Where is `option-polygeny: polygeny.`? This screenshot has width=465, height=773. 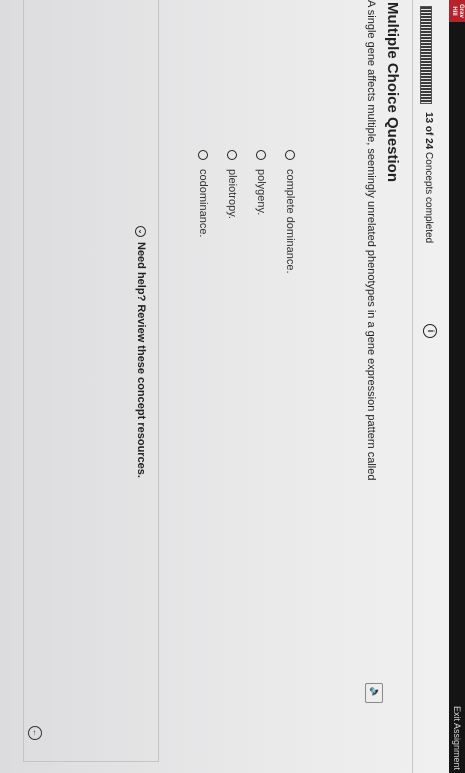 option-polygeny: polygeny. is located at coordinates (261, 212).